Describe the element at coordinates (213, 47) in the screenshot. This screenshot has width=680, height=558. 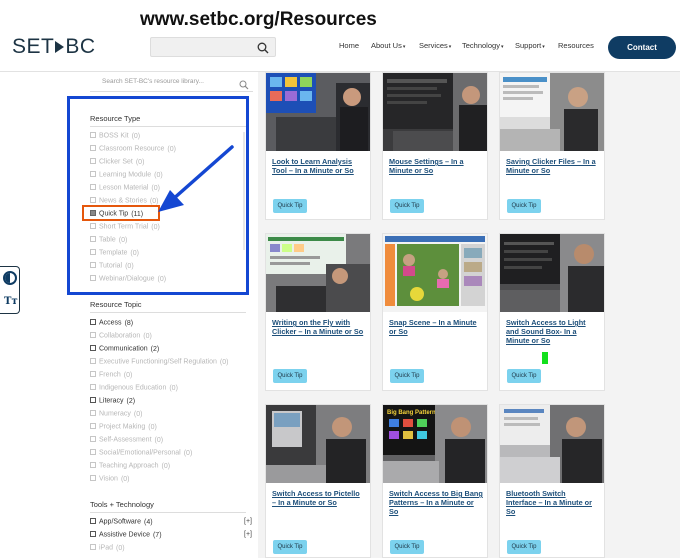
I see `header-search-input` at that location.